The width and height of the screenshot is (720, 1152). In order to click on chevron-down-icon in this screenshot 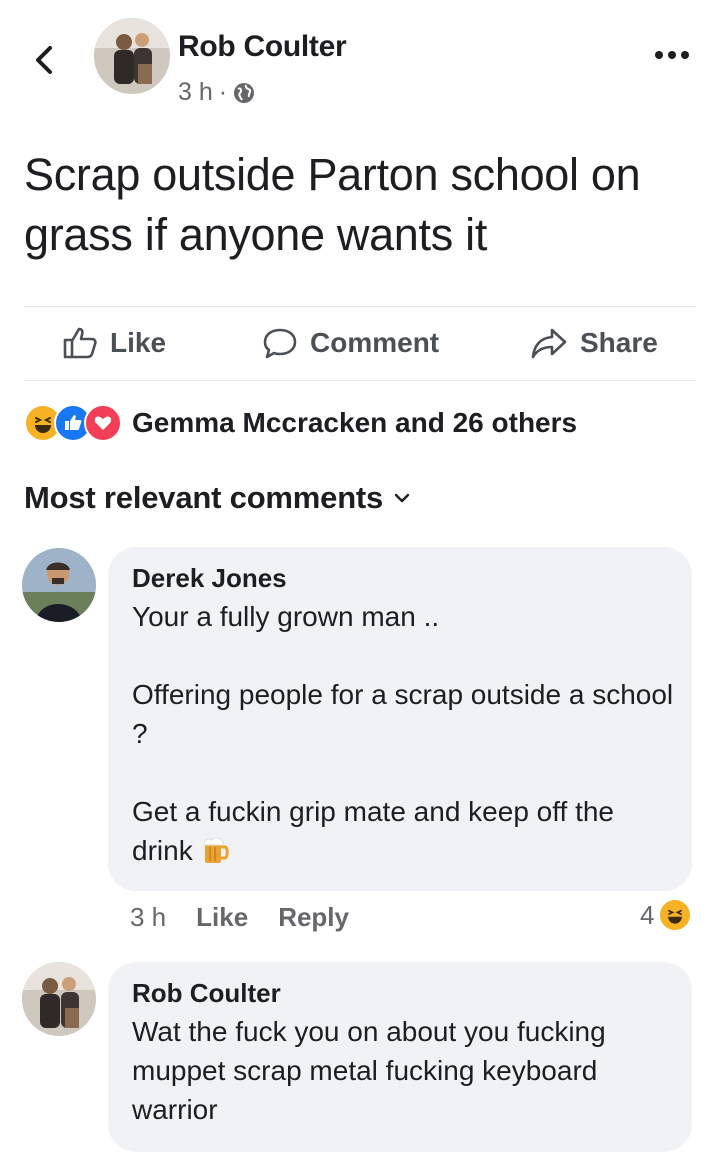, I will do `click(402, 498)`.